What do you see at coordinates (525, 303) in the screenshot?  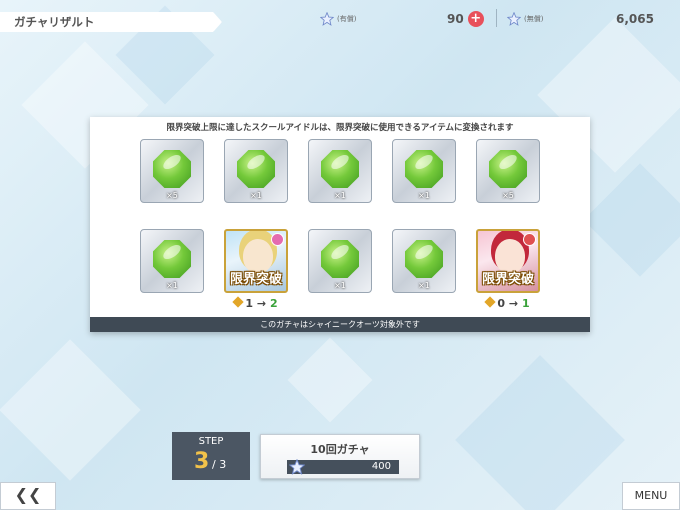 I see `progress-to: 1` at bounding box center [525, 303].